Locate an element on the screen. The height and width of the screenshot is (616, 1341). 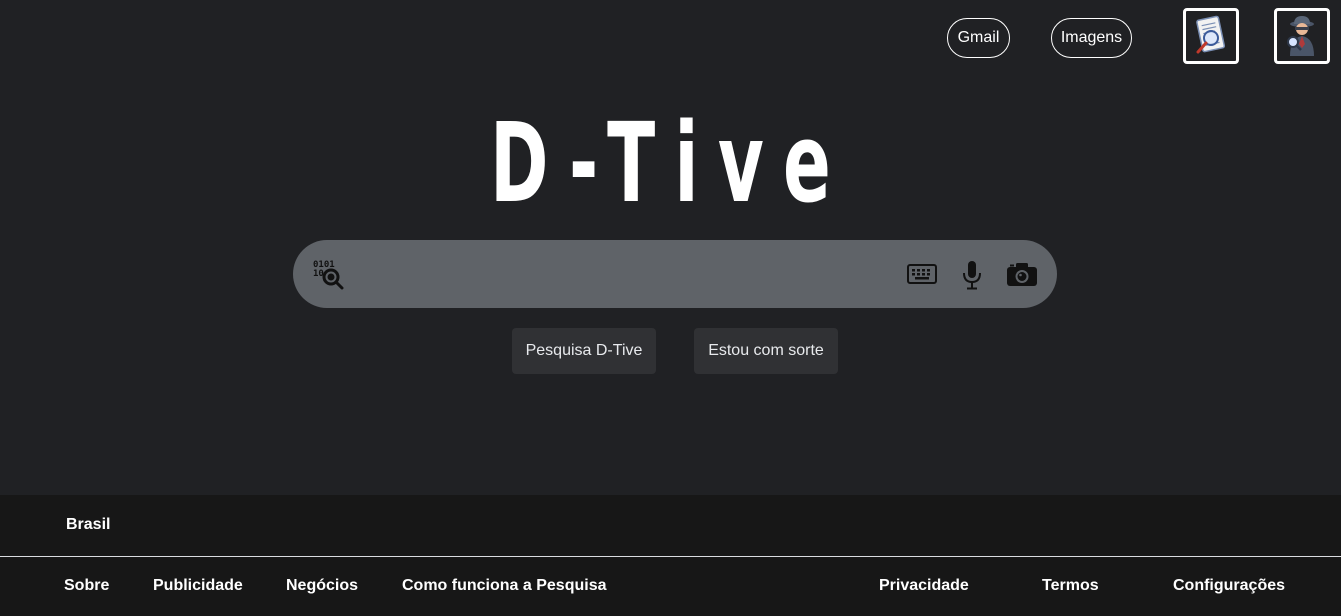
gmail-label: Gmail is located at coordinates (978, 37).